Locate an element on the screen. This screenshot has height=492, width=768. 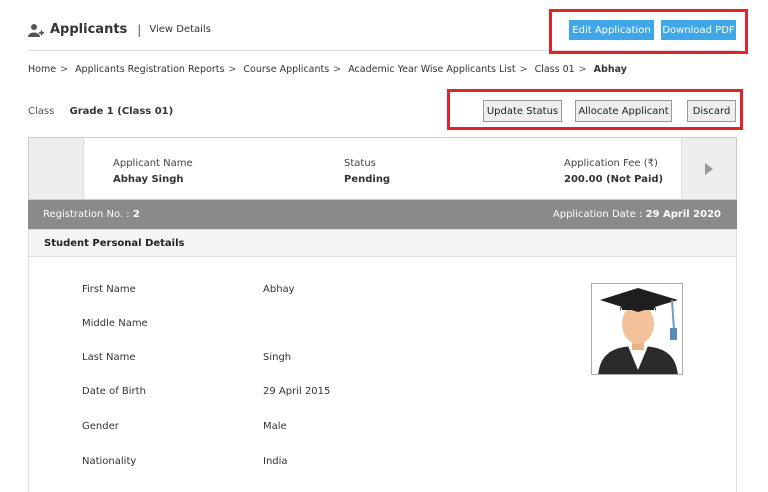
breadcrumb-home: Home is located at coordinates (42, 69).